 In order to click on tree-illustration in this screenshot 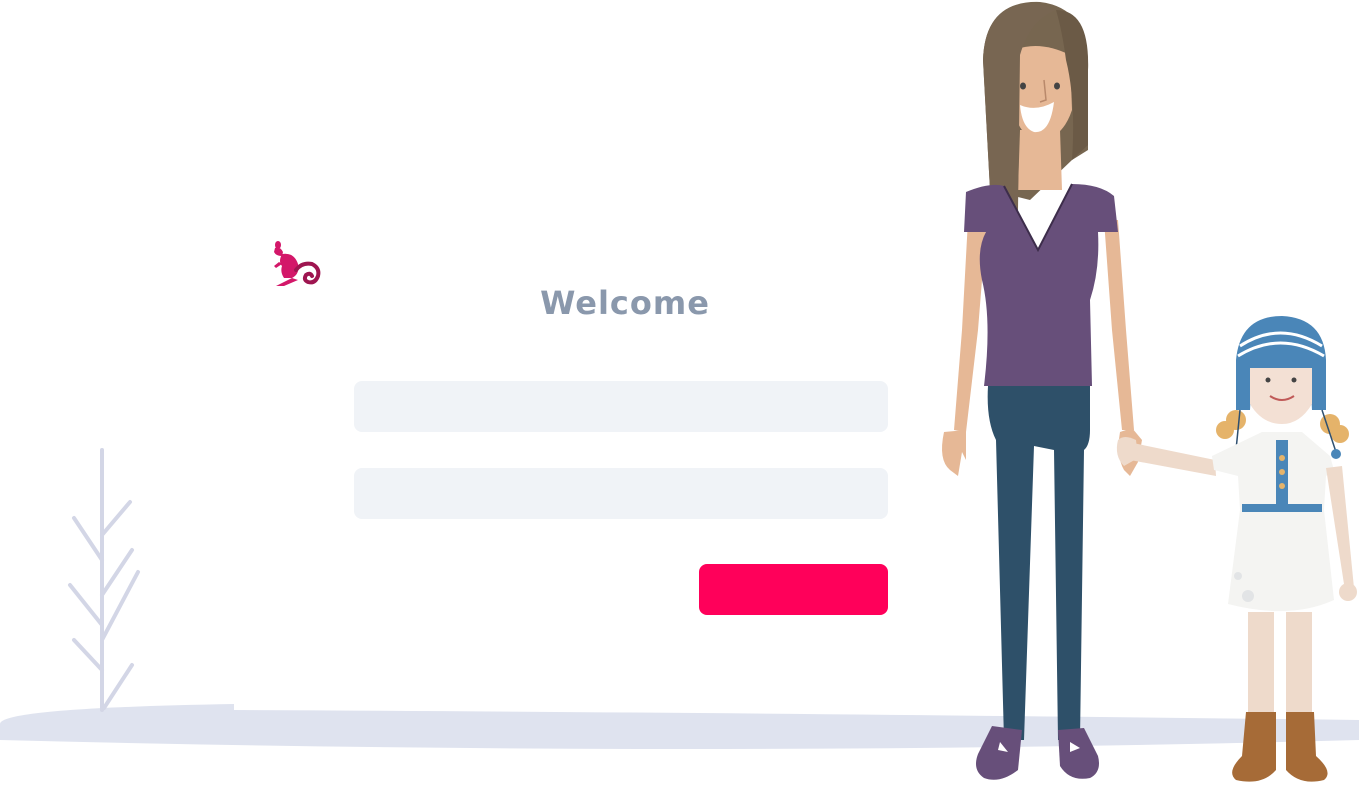, I will do `click(104, 580)`.